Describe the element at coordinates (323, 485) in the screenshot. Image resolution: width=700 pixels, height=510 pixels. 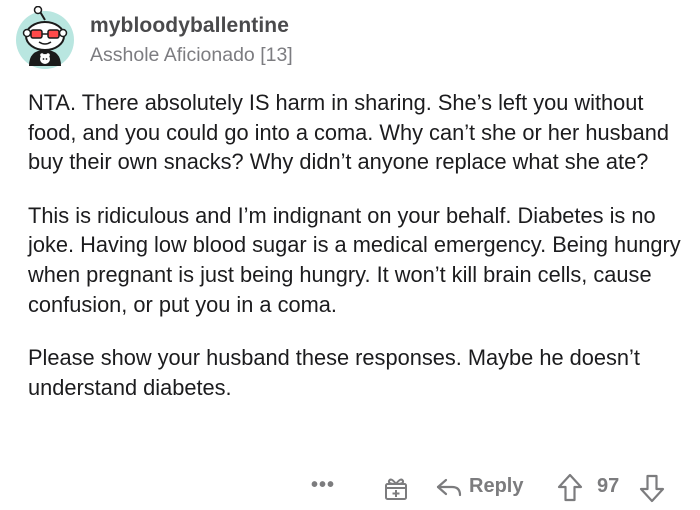
I see `more-options-button: •••` at that location.